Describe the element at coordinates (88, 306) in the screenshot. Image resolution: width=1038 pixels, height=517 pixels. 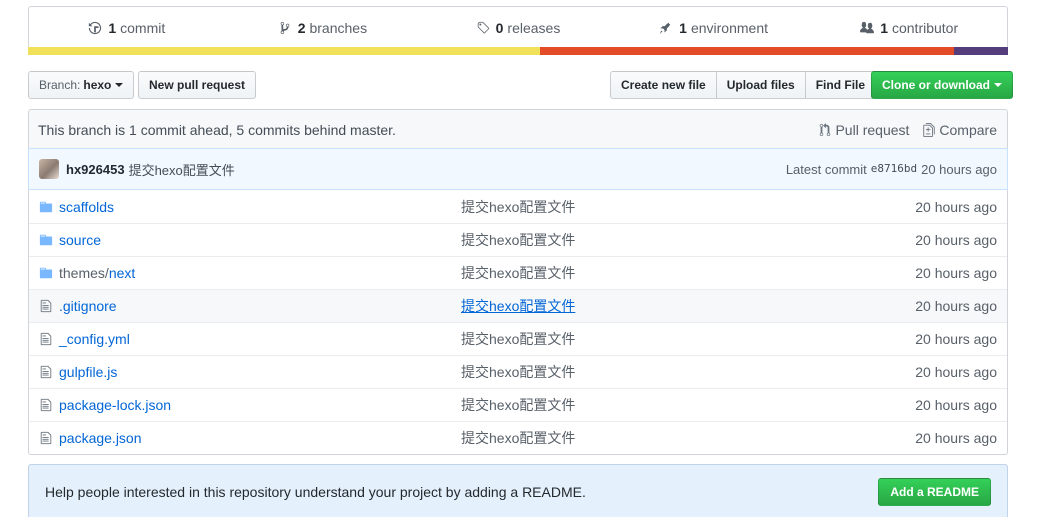
I see `file-name: .gitignore` at that location.